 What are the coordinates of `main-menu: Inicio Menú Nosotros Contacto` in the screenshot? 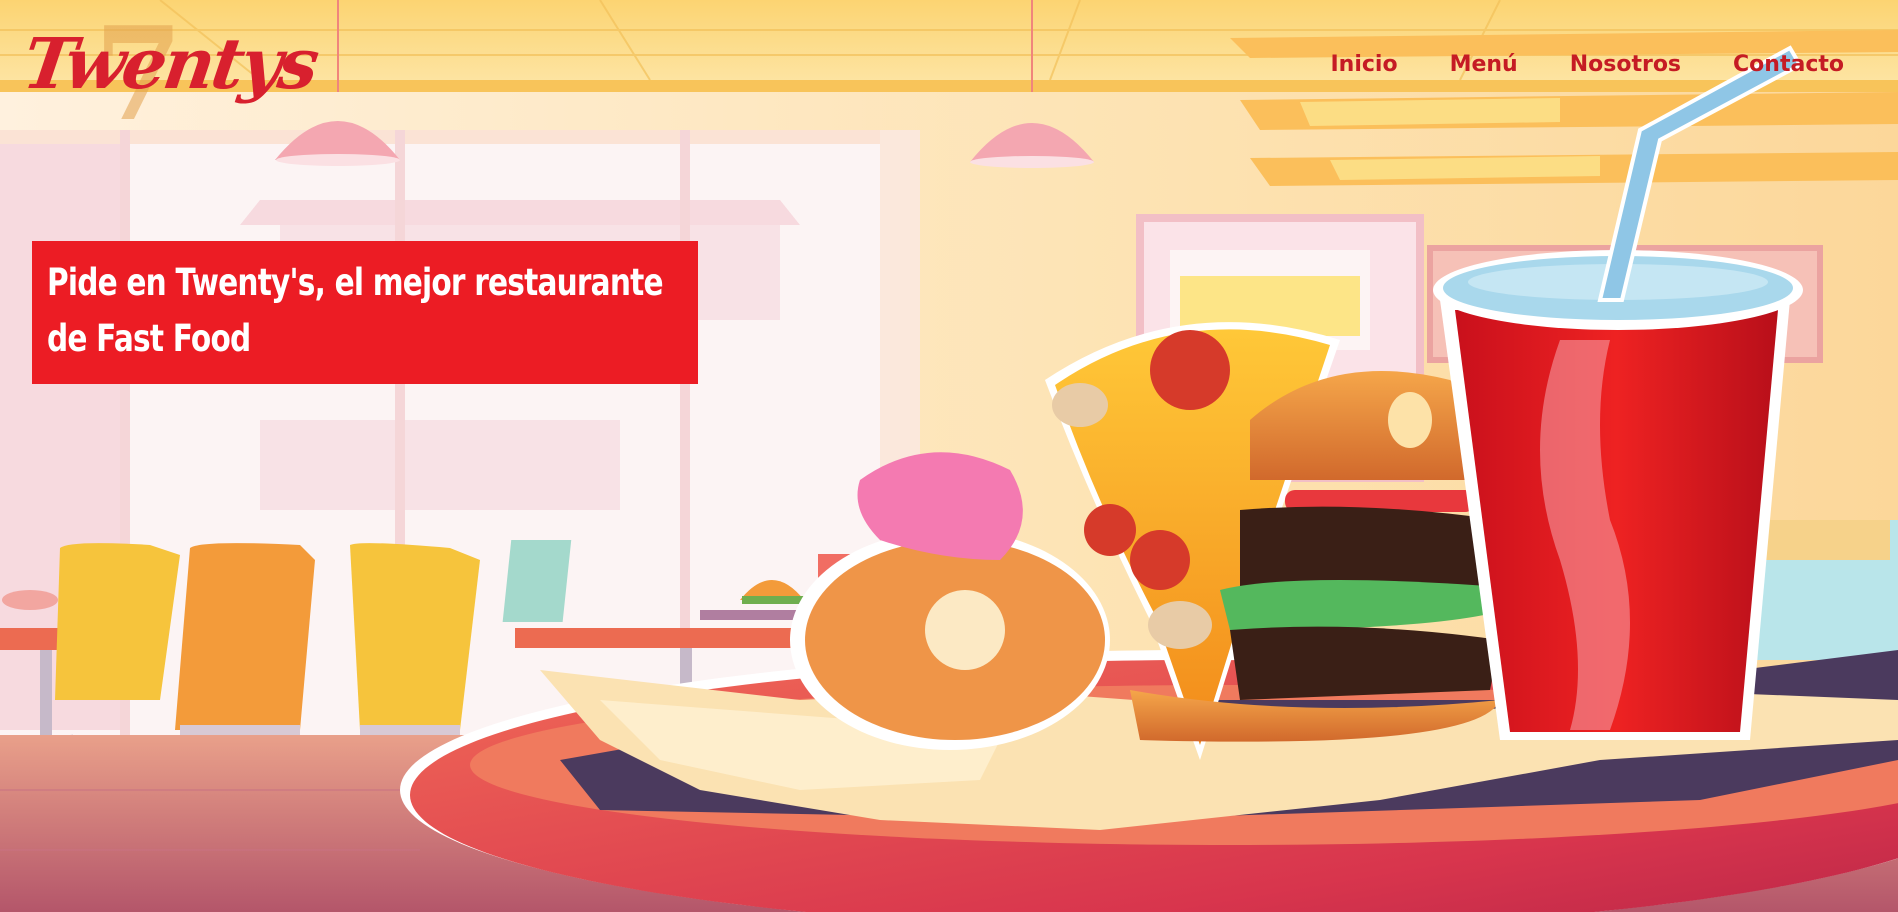 It's located at (1587, 64).